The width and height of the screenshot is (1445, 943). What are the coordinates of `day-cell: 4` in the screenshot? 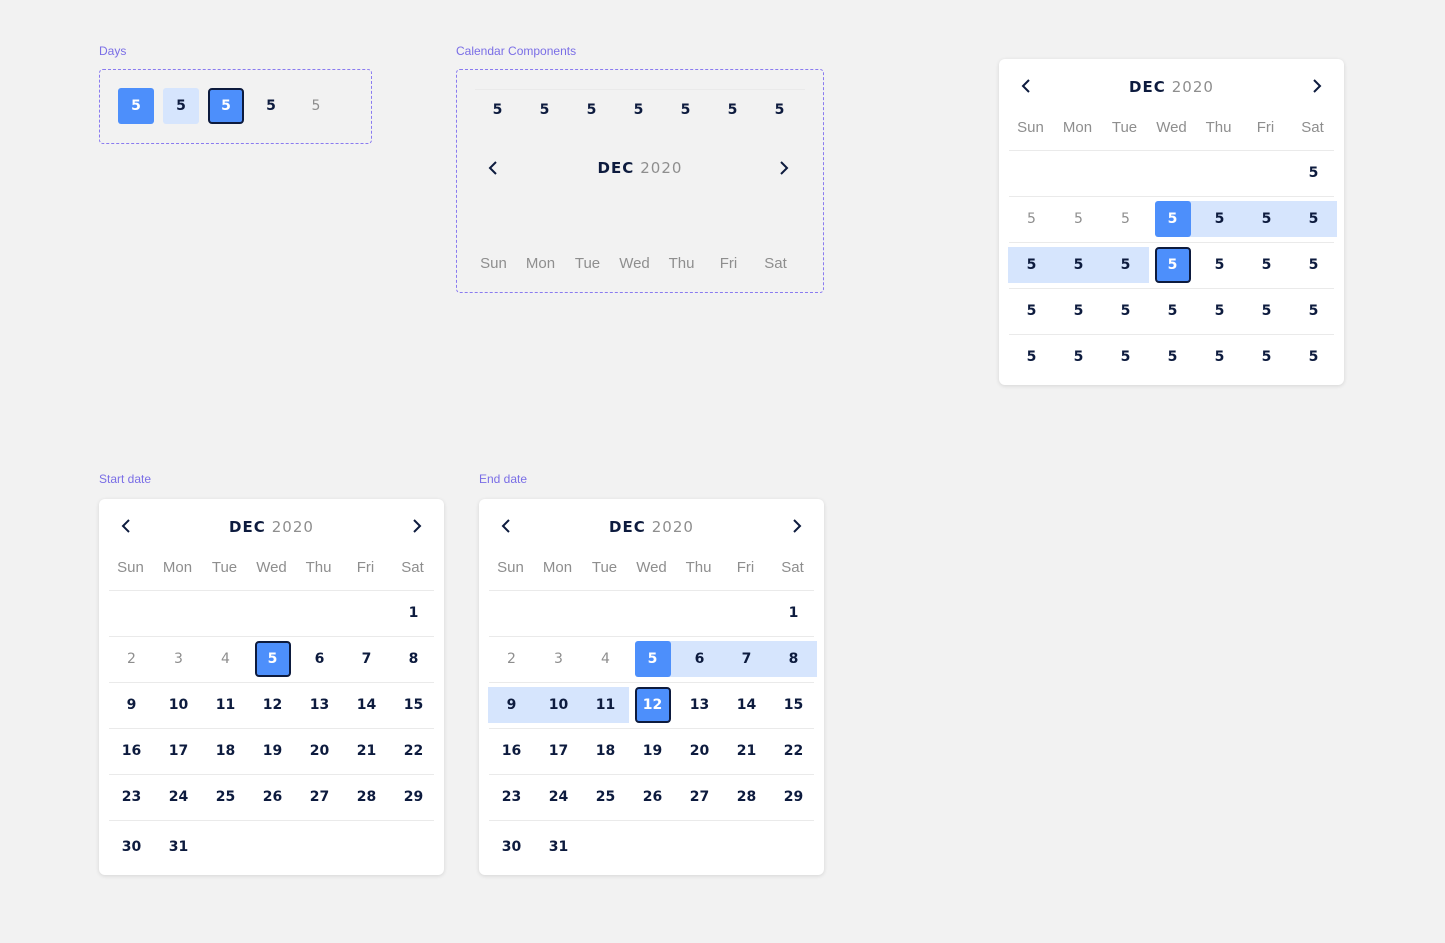 It's located at (605, 659).